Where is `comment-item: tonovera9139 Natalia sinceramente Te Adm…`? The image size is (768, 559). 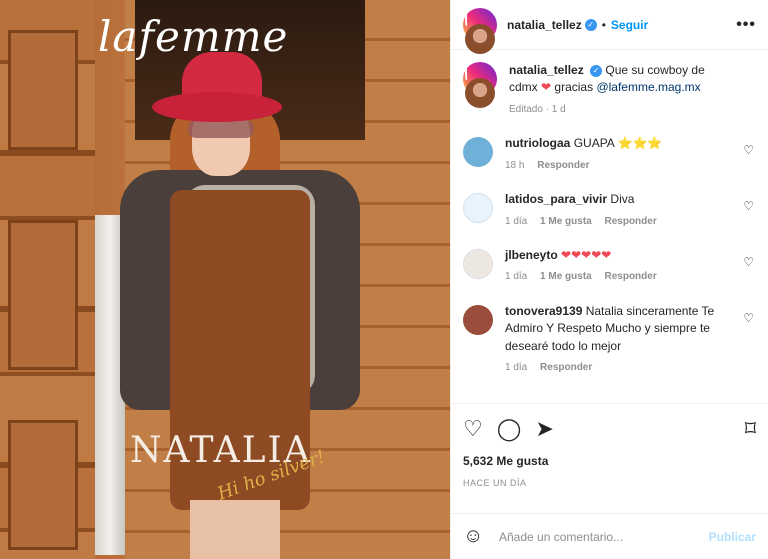
comment-item: tonovera9139 Natalia sinceramente Te Adm… is located at coordinates (609, 339).